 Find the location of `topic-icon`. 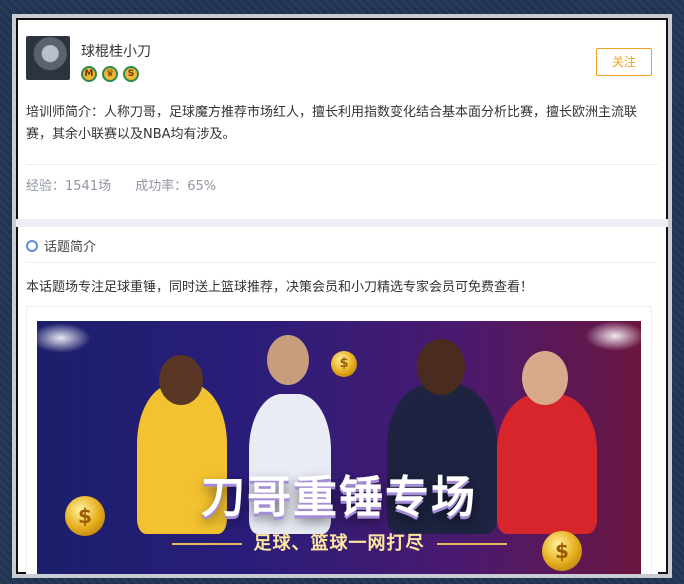

topic-icon is located at coordinates (32, 245).